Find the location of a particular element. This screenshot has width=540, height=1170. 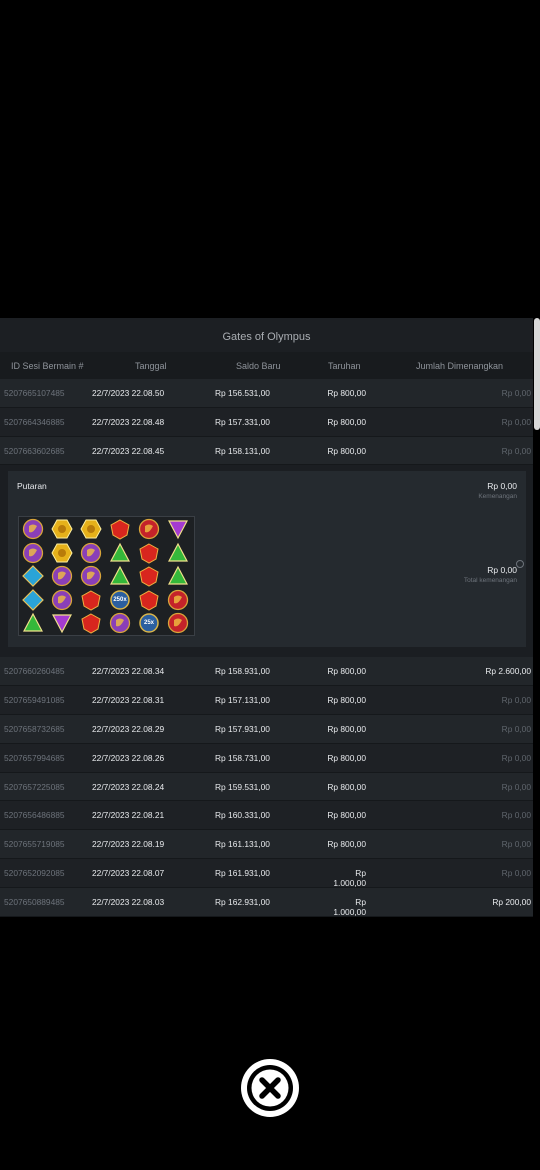

session-id: 5207660260485 is located at coordinates (34, 671).